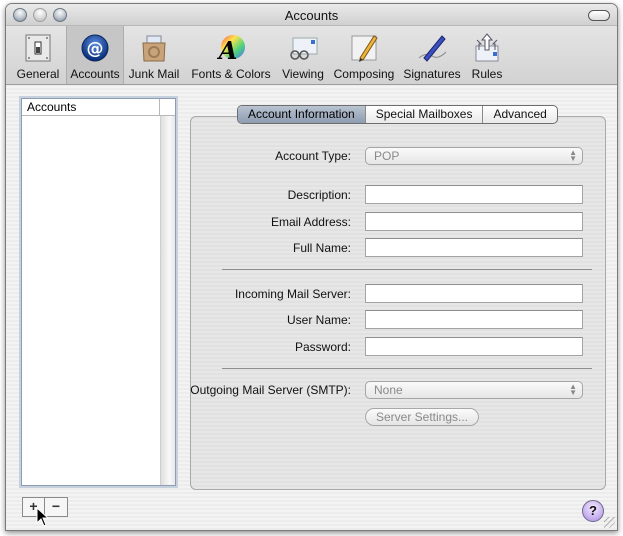 The image size is (623, 536). Describe the element at coordinates (227, 50) in the screenshot. I see `svg-text: A` at that location.